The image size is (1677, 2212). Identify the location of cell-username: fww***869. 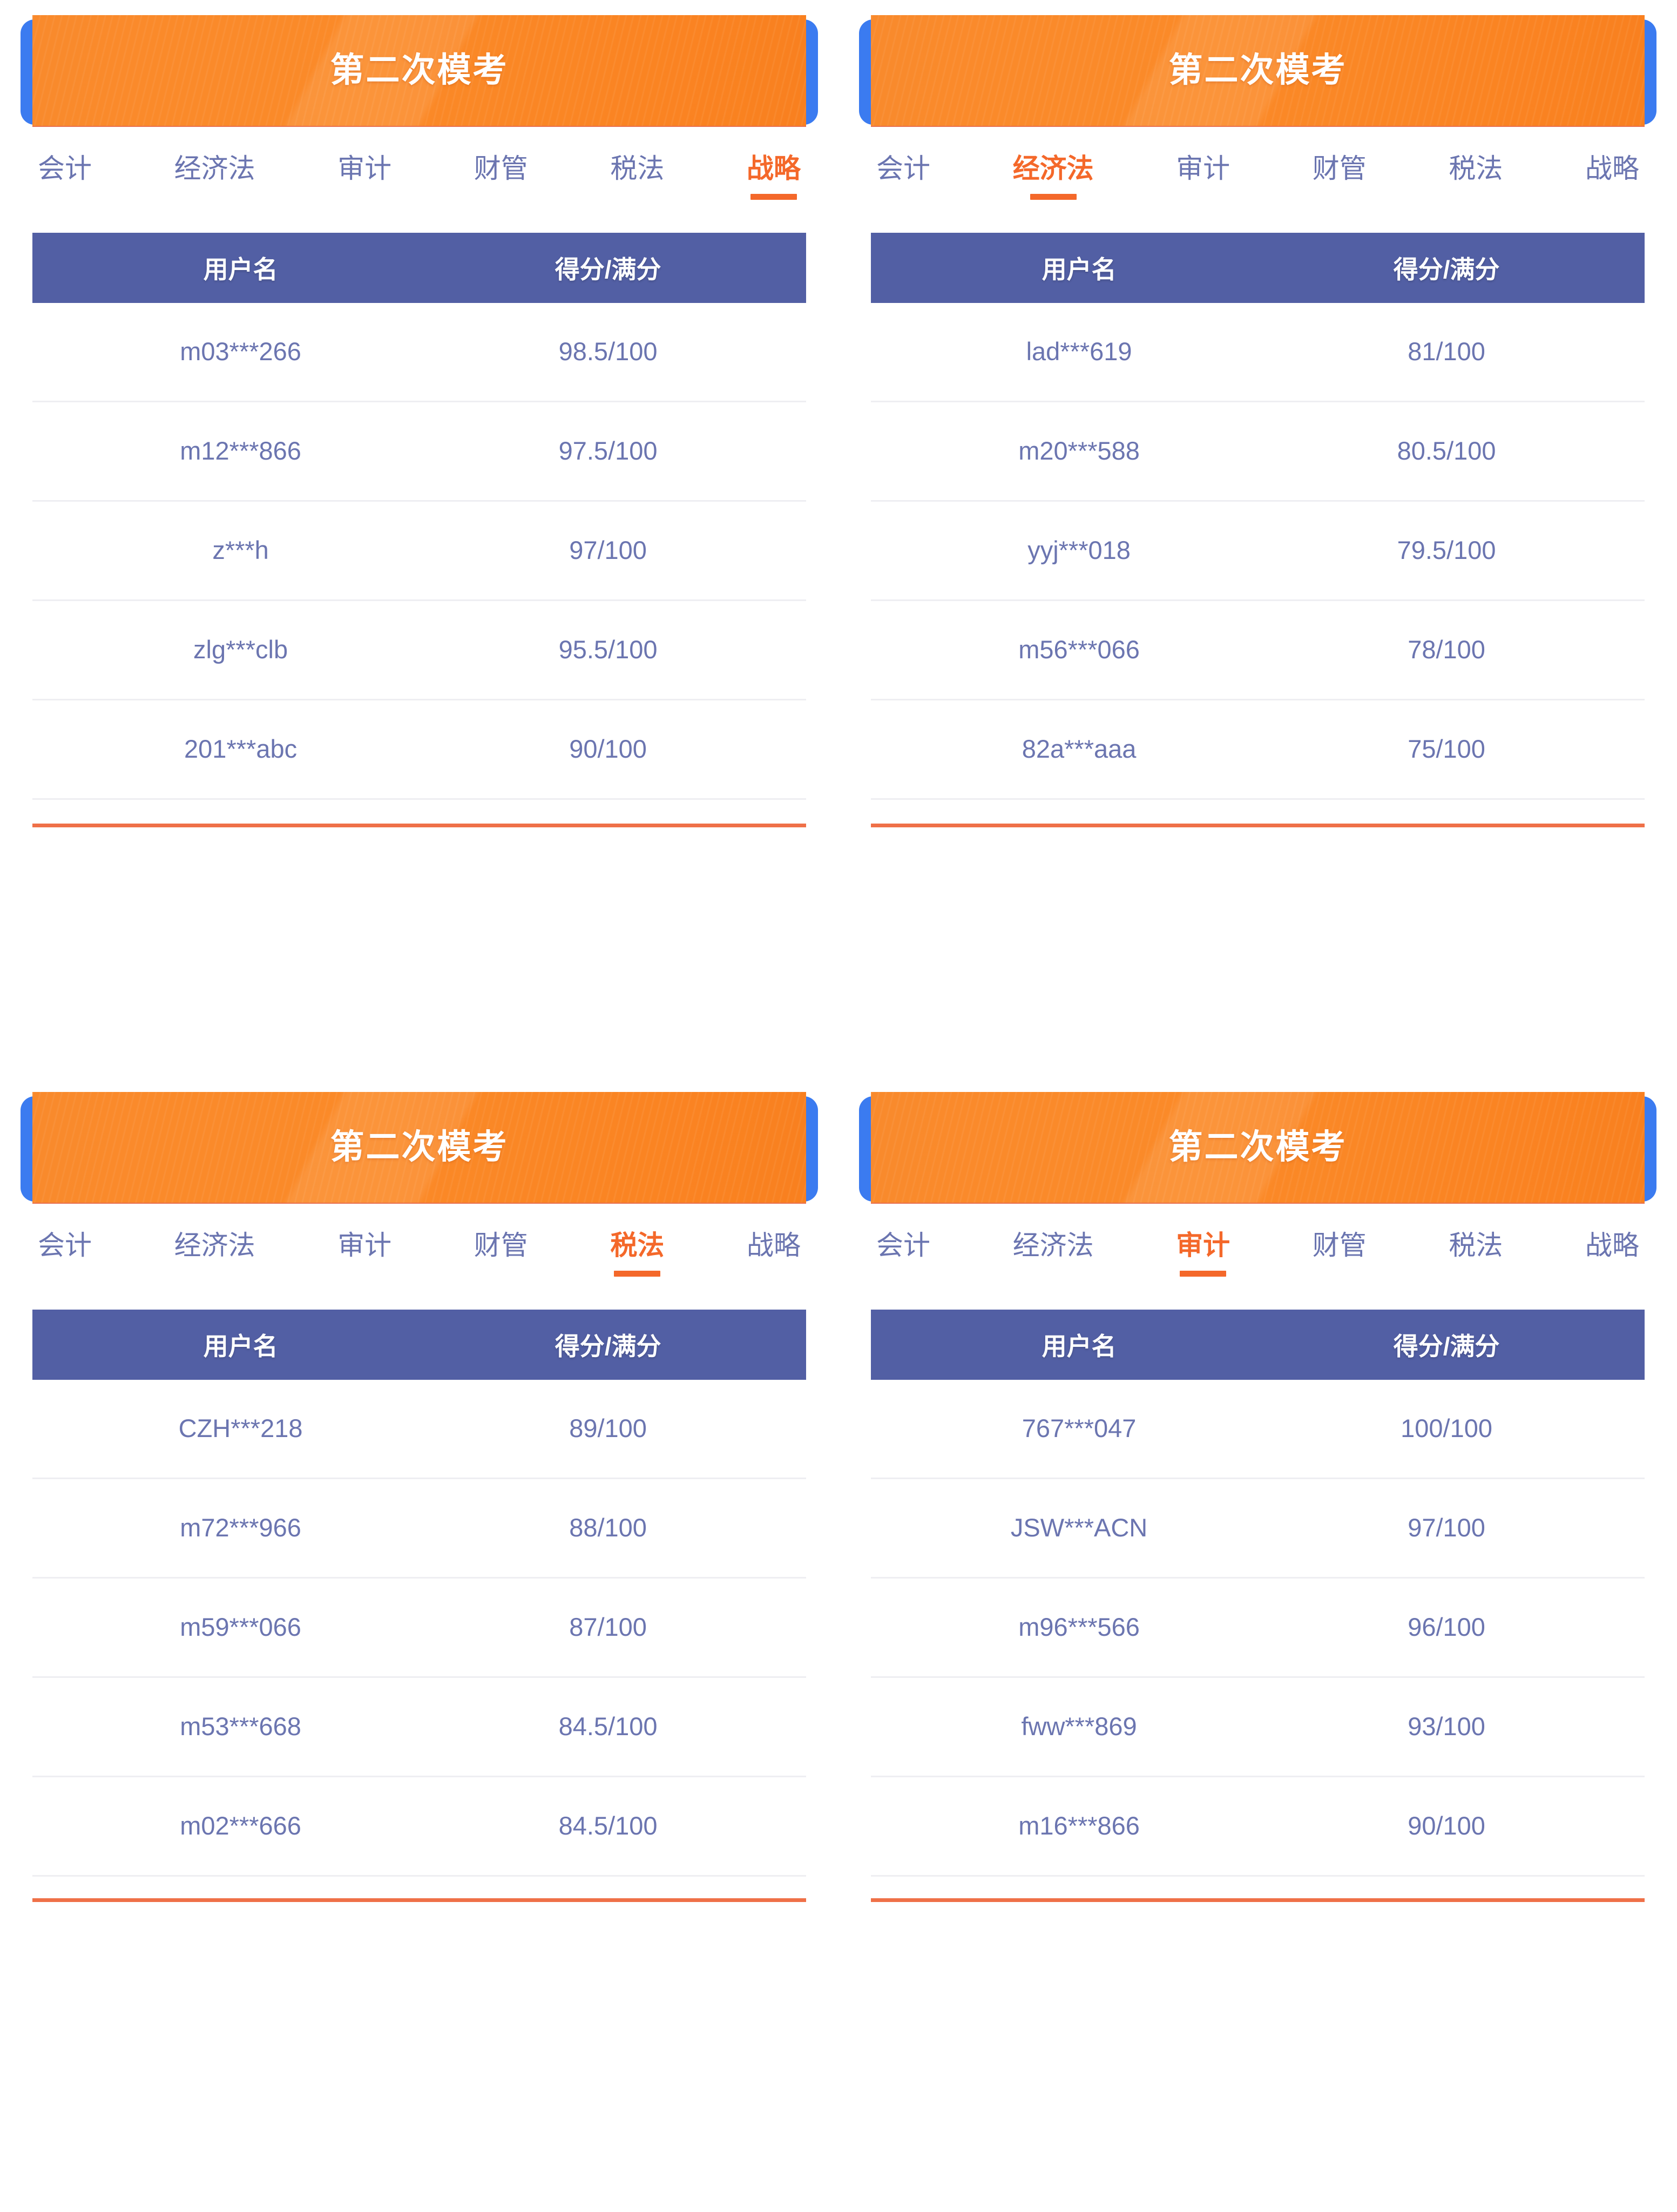
(1079, 1726).